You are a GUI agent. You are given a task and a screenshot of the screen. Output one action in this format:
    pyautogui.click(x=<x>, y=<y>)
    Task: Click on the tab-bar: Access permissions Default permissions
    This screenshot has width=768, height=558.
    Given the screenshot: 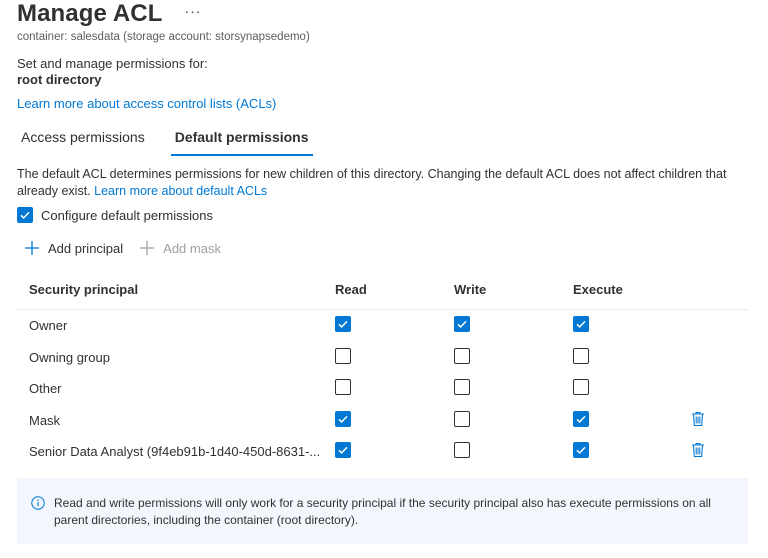 What is the action you would take?
    pyautogui.click(x=165, y=140)
    